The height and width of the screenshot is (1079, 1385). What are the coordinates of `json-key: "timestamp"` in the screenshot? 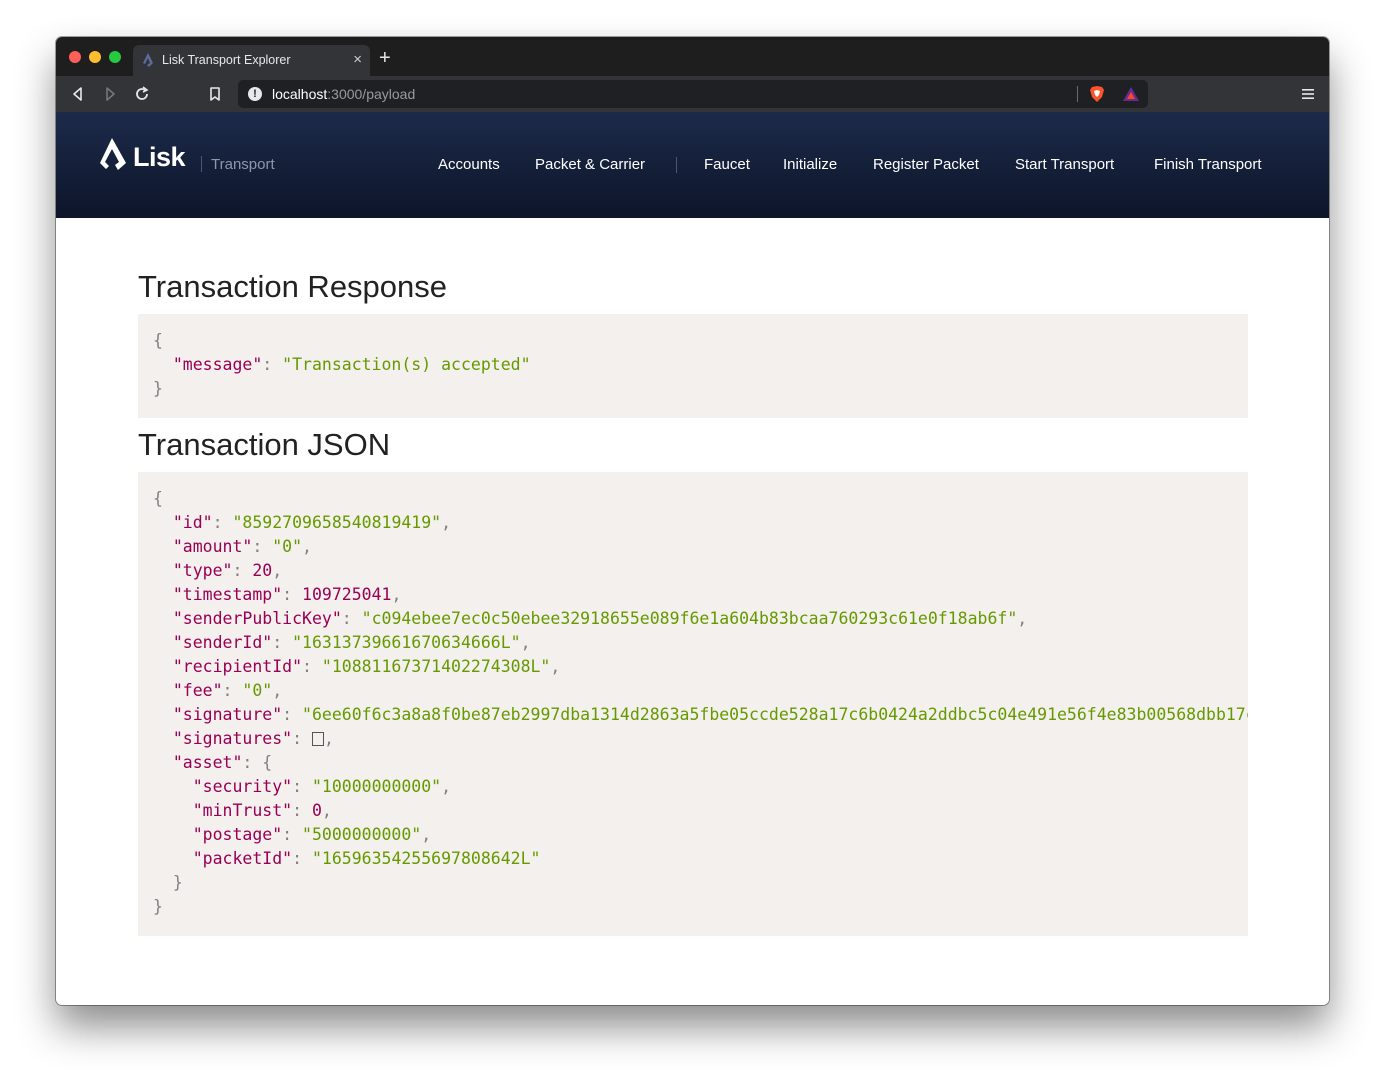 It's located at (227, 594).